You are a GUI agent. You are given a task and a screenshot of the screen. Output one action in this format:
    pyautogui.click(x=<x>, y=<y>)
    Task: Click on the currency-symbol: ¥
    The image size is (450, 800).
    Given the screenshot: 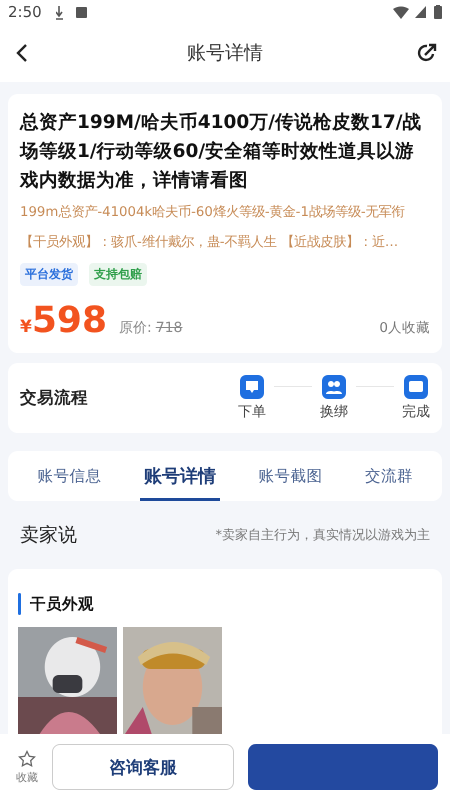 What is the action you would take?
    pyautogui.click(x=26, y=327)
    